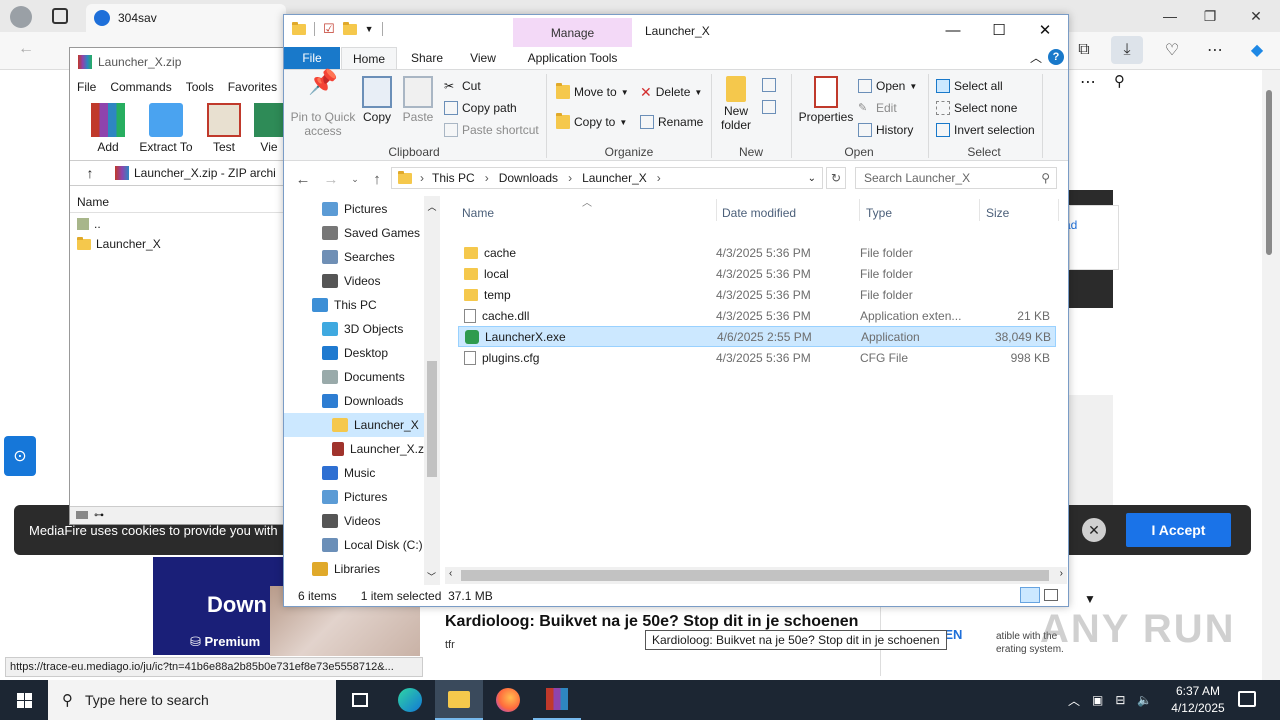 The image size is (1280, 720). I want to click on copilot-icon: ◆, so click(1257, 50).